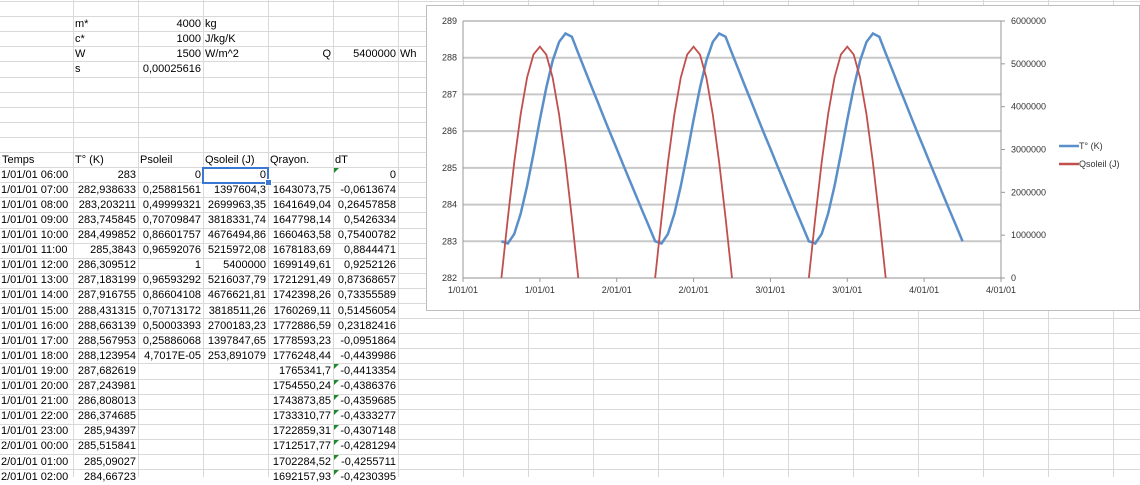  I want to click on time-cell: 2/01/01 01:00, so click(36, 462).